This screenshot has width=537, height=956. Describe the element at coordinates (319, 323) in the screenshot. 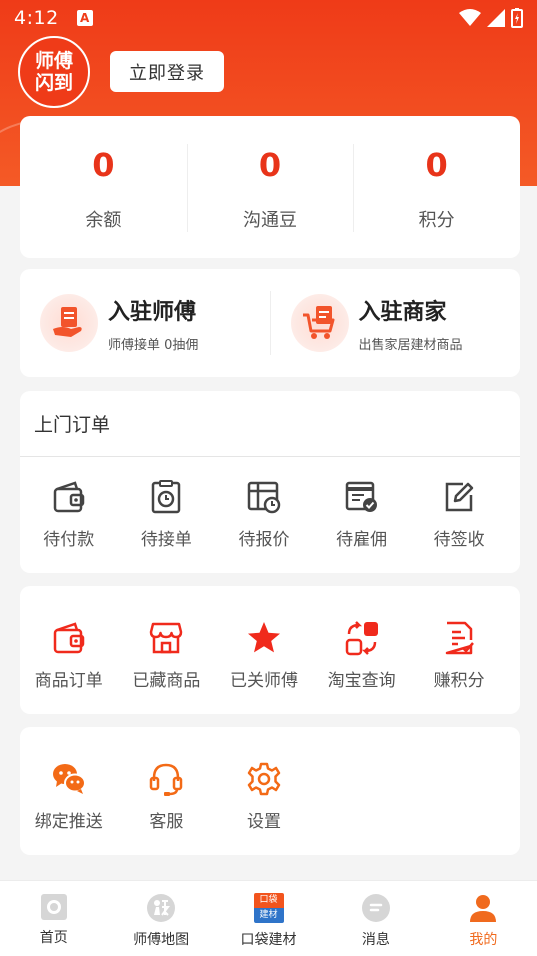

I see `merchant-cart-icon` at that location.